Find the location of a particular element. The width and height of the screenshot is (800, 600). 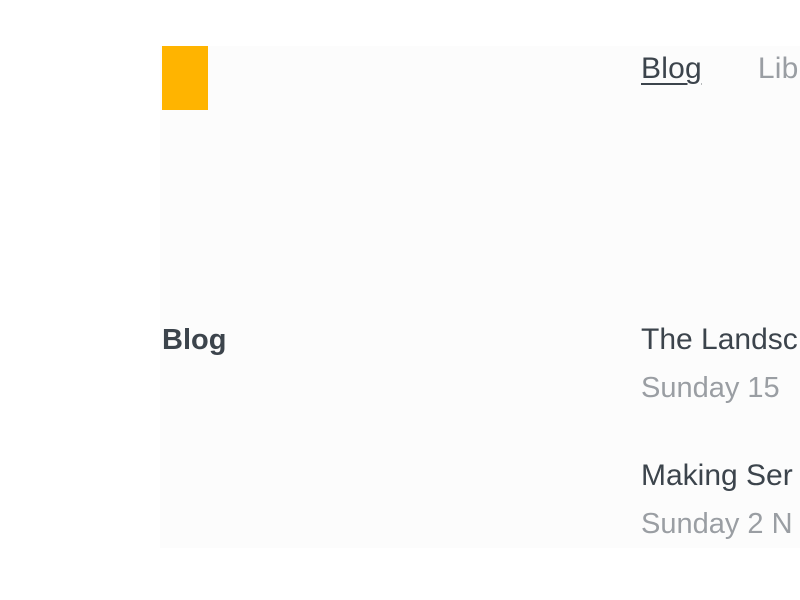

site-logo is located at coordinates (185, 78).